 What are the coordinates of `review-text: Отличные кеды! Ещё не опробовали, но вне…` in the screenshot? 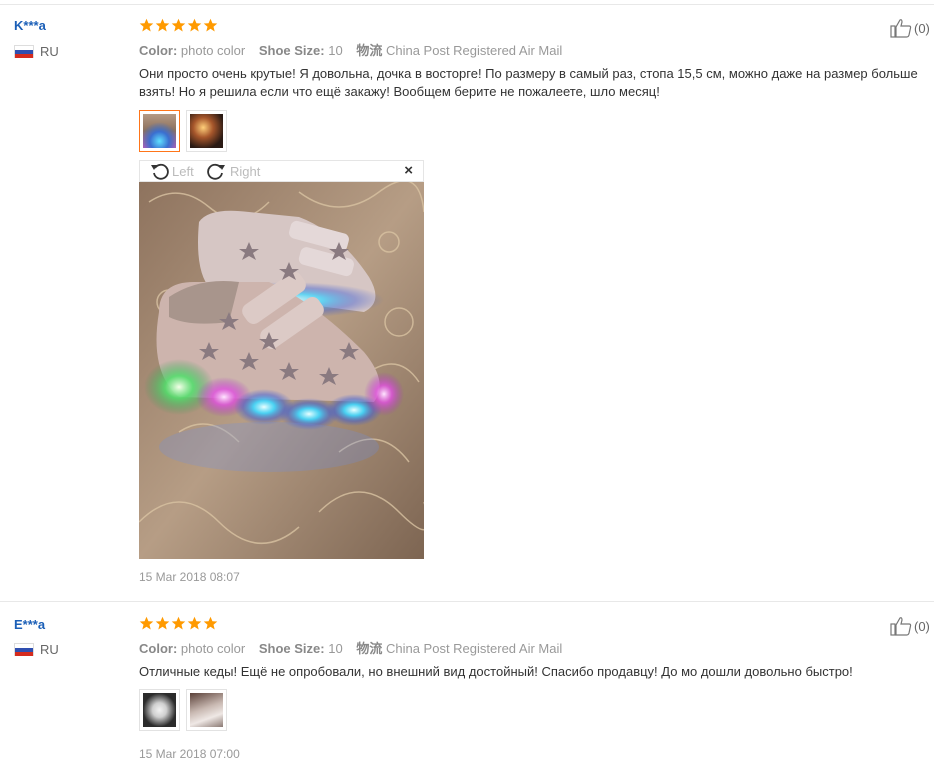 It's located at (496, 671).